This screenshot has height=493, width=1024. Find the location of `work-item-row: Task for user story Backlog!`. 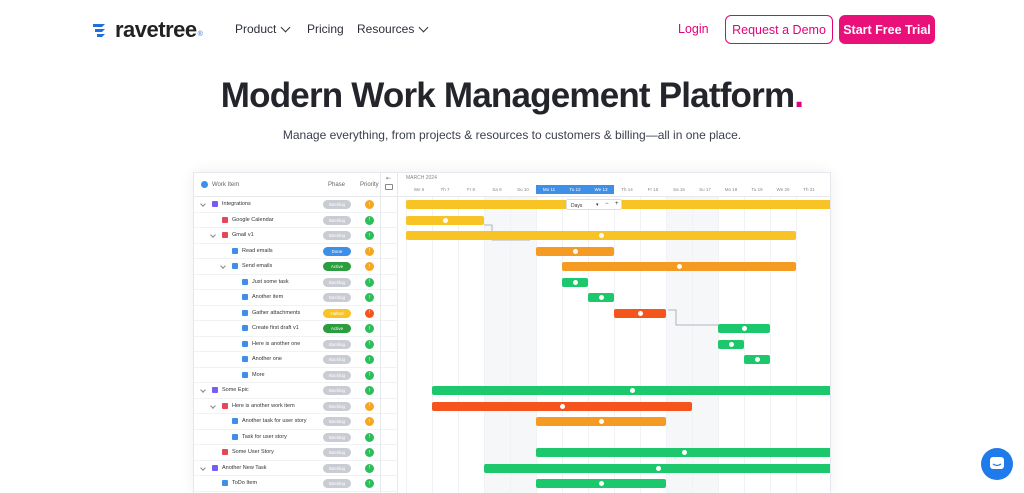

work-item-row: Task for user story Backlog! is located at coordinates (296, 437).